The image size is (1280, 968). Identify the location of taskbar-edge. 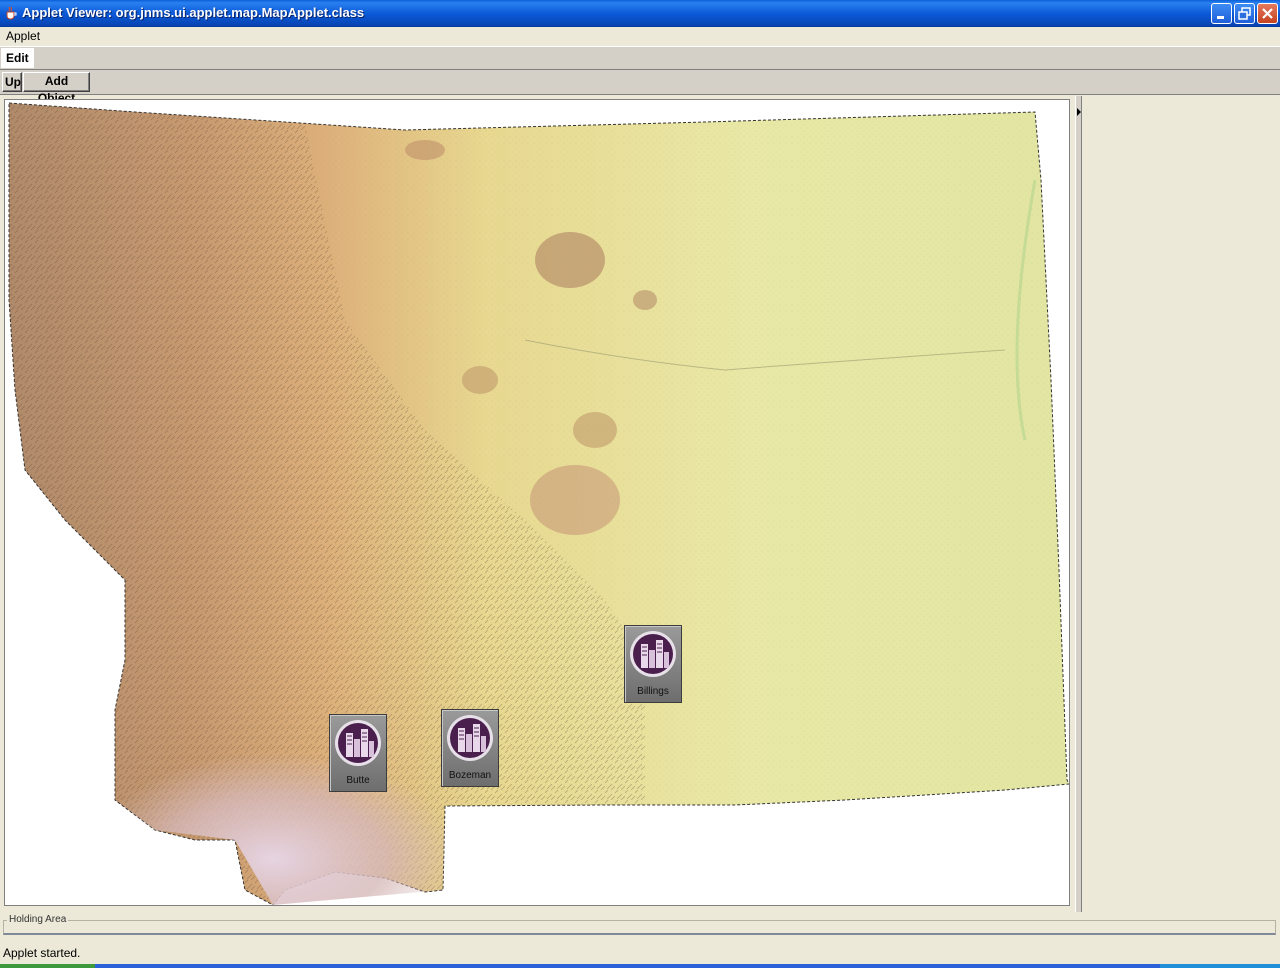
(640, 966).